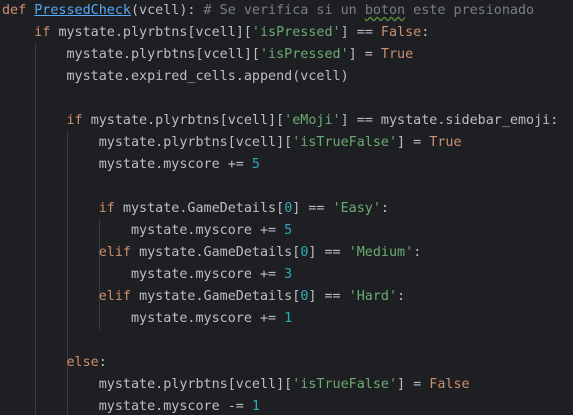 This screenshot has width=573, height=415. What do you see at coordinates (373, 296) in the screenshot?
I see `code-token: 'Hard'` at bounding box center [373, 296].